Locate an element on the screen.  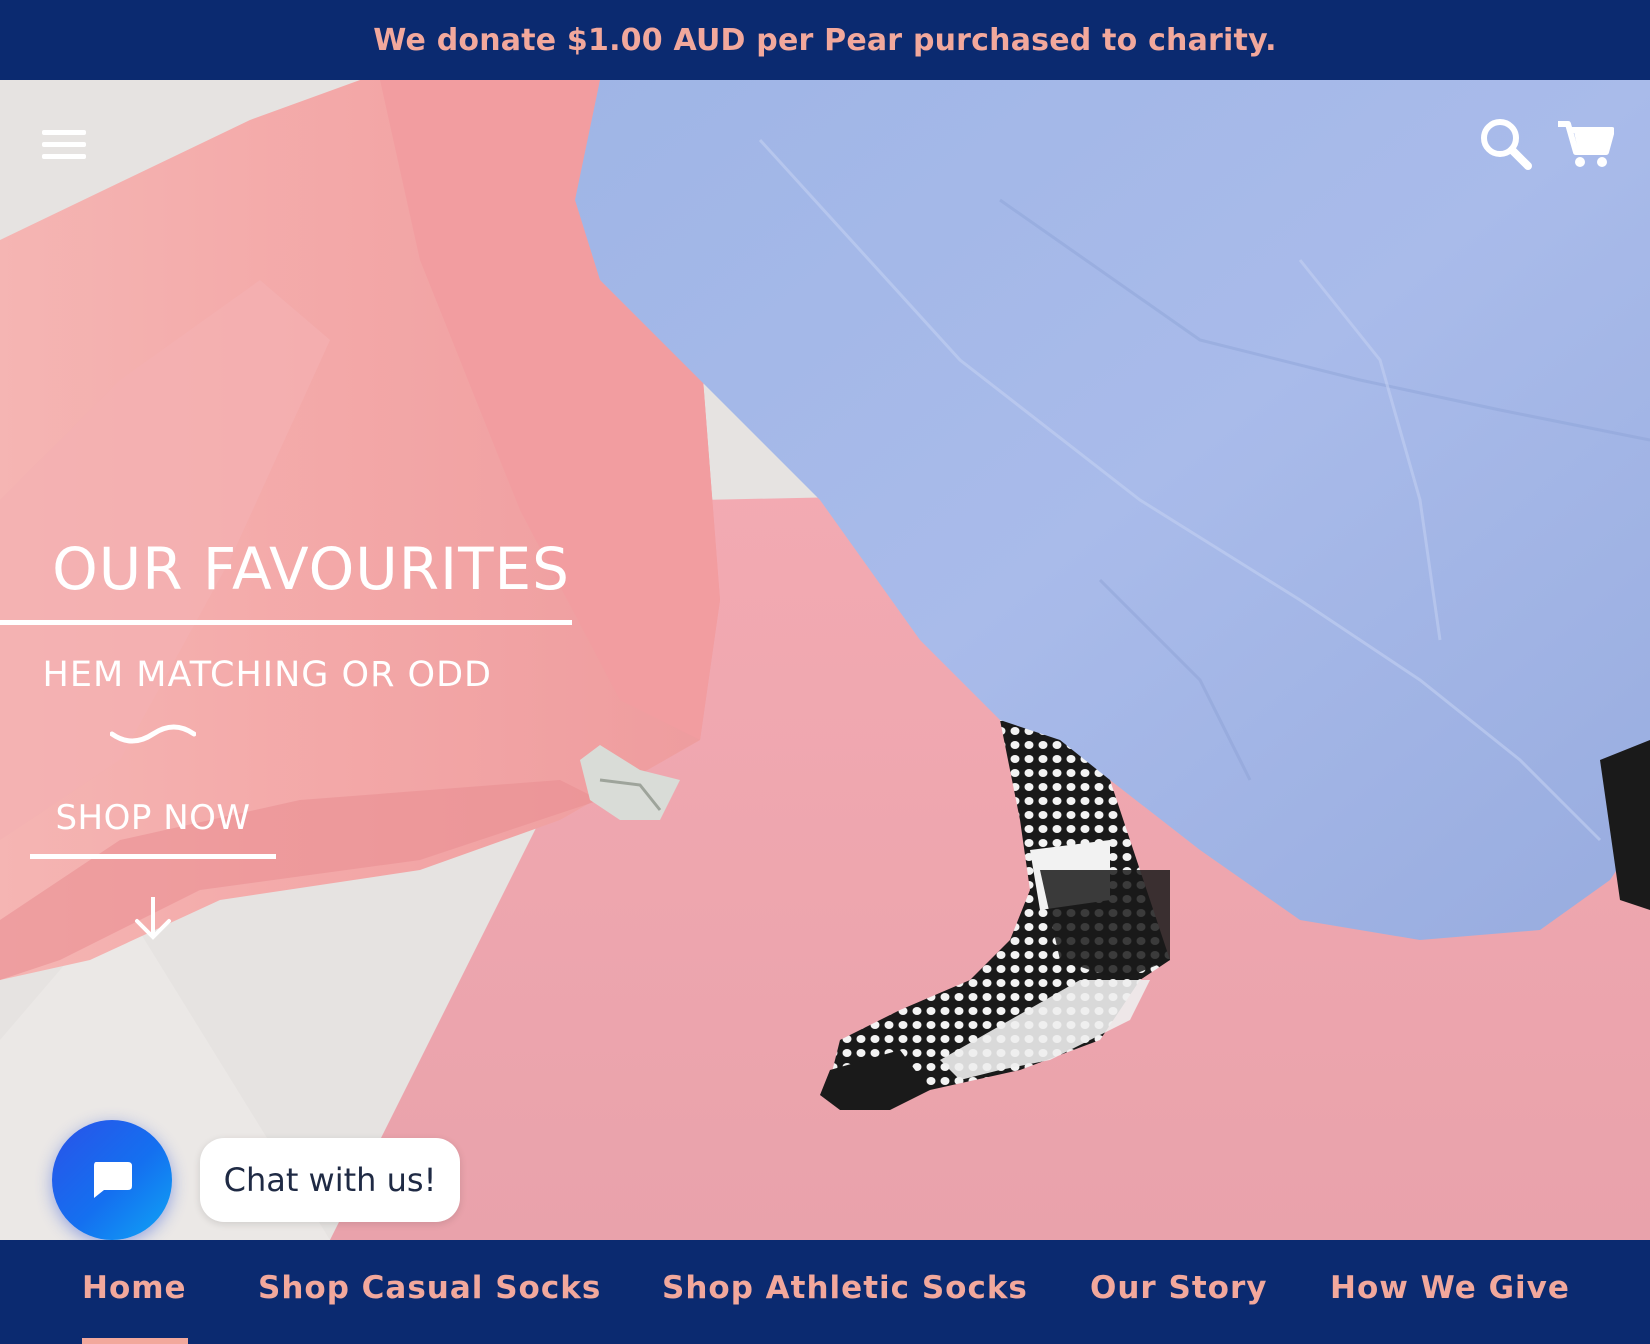
hero-title: OUR FAVOURITES is located at coordinates (311, 569).